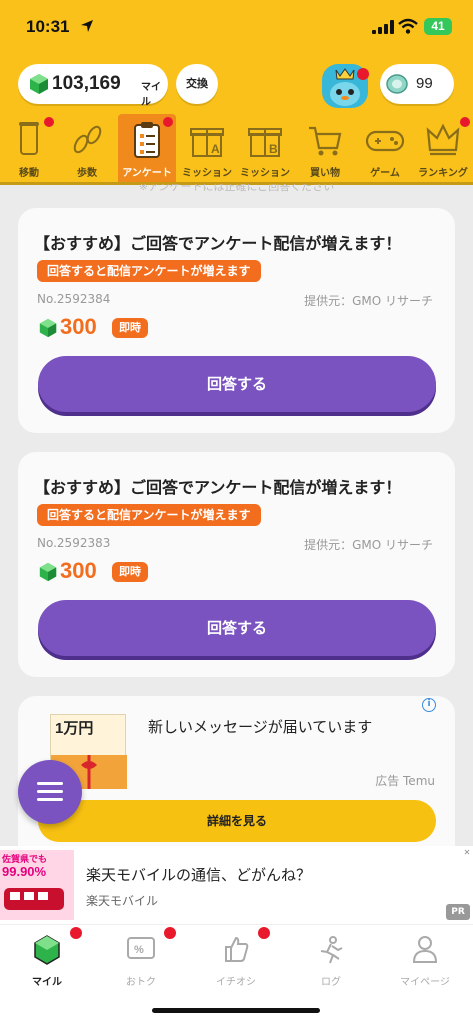 Image resolution: width=473 pixels, height=1024 pixels. Describe the element at coordinates (425, 982) in the screenshot. I see `tab-label: マイページ` at that location.